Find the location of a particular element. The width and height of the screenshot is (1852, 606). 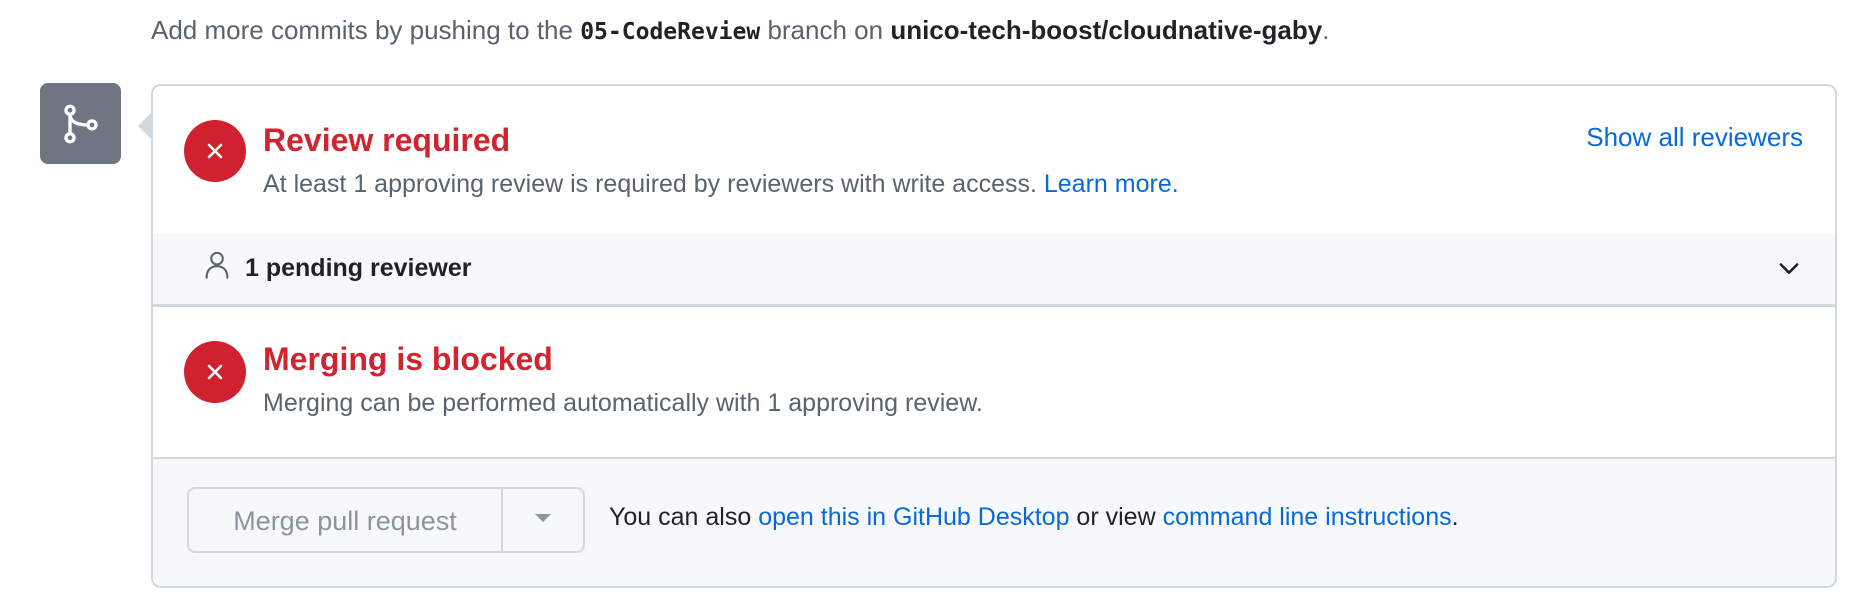

hint-suffix: . is located at coordinates (1326, 30).